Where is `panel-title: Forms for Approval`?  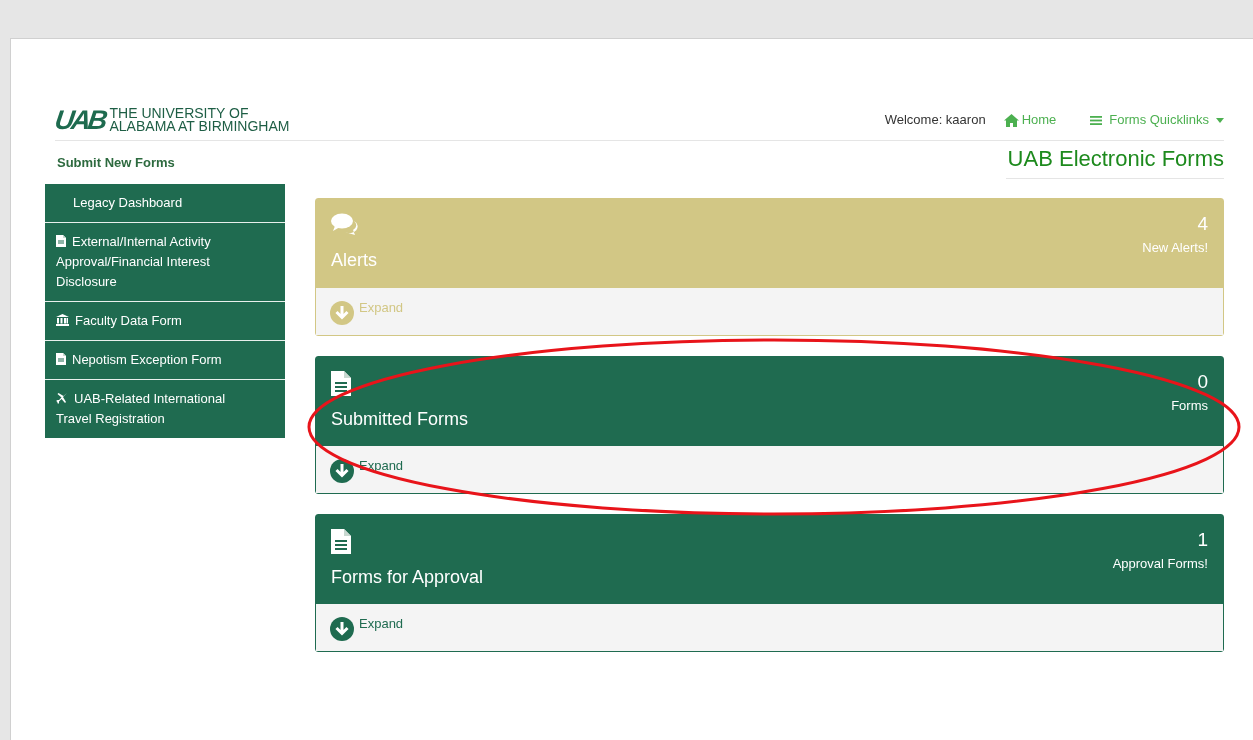 panel-title: Forms for Approval is located at coordinates (407, 577).